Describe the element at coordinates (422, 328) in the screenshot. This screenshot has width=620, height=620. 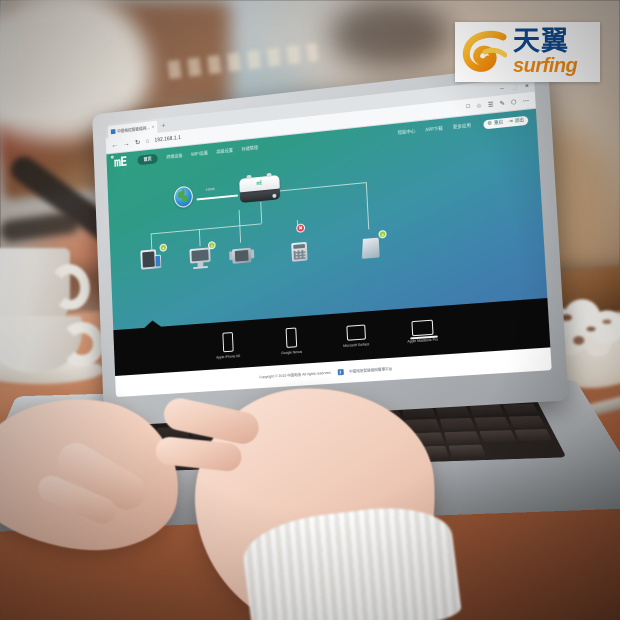
I see `laptop-icon` at that location.